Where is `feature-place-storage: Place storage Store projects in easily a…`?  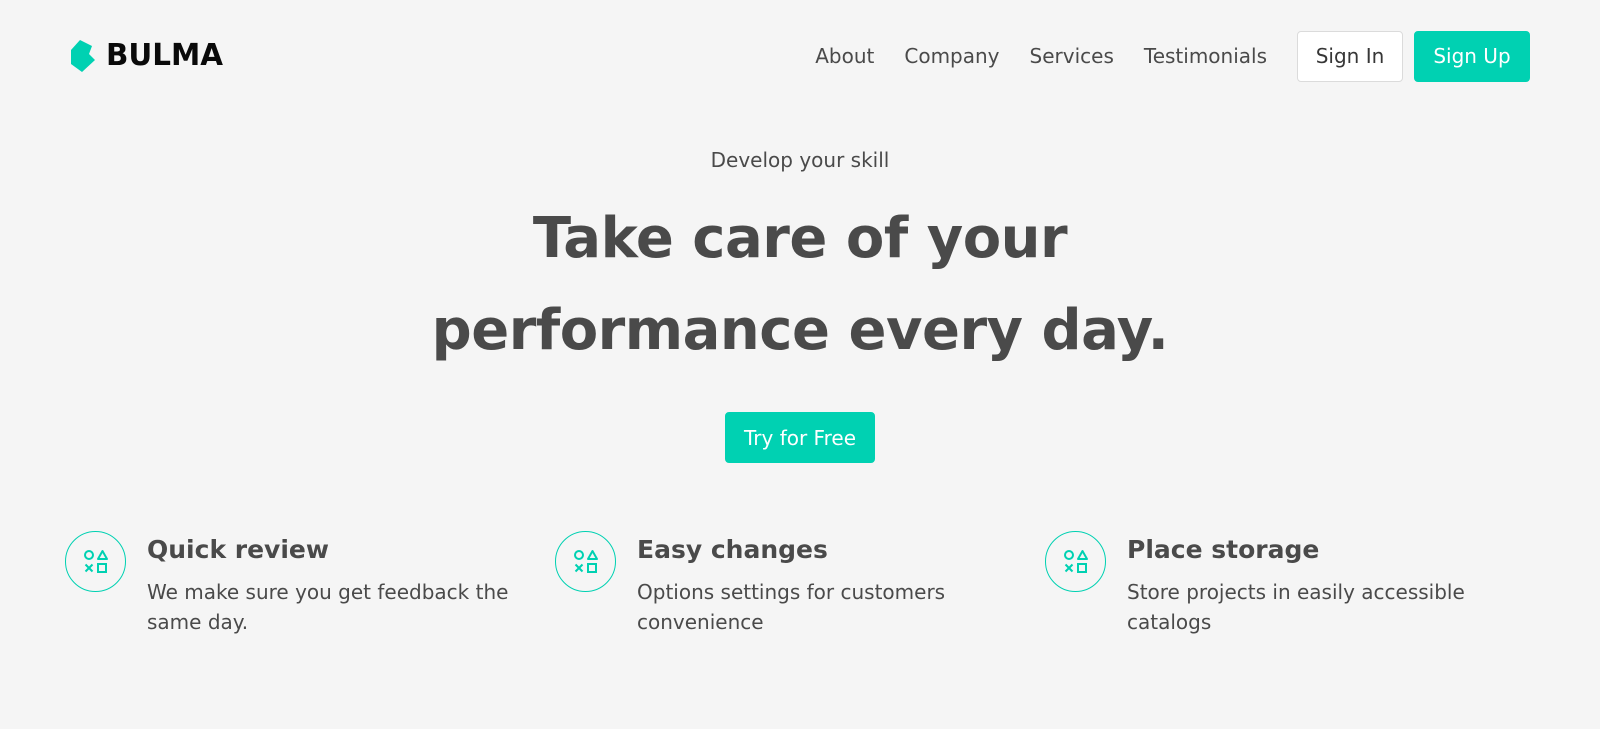
feature-place-storage: Place storage Store projects in easily a… is located at coordinates (1290, 584).